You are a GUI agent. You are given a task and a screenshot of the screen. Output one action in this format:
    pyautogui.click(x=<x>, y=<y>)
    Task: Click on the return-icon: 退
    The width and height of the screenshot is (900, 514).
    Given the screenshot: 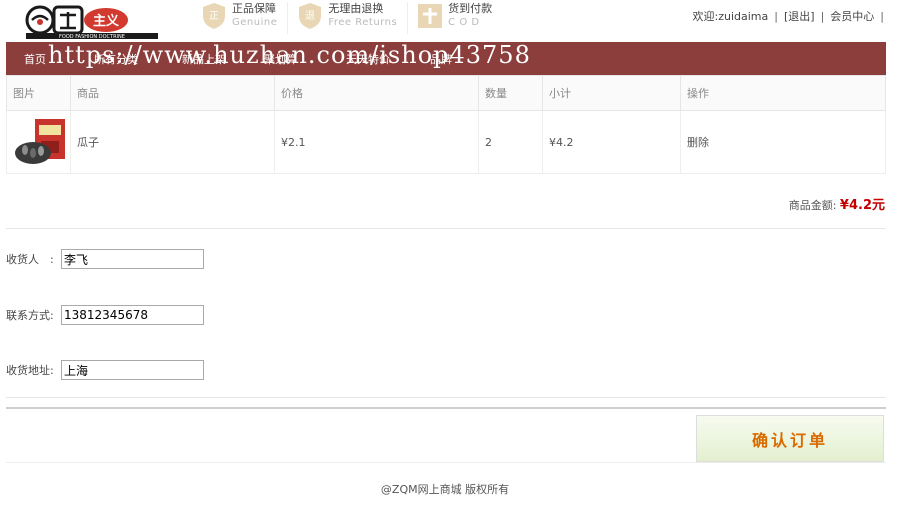 What is the action you would take?
    pyautogui.click(x=310, y=16)
    